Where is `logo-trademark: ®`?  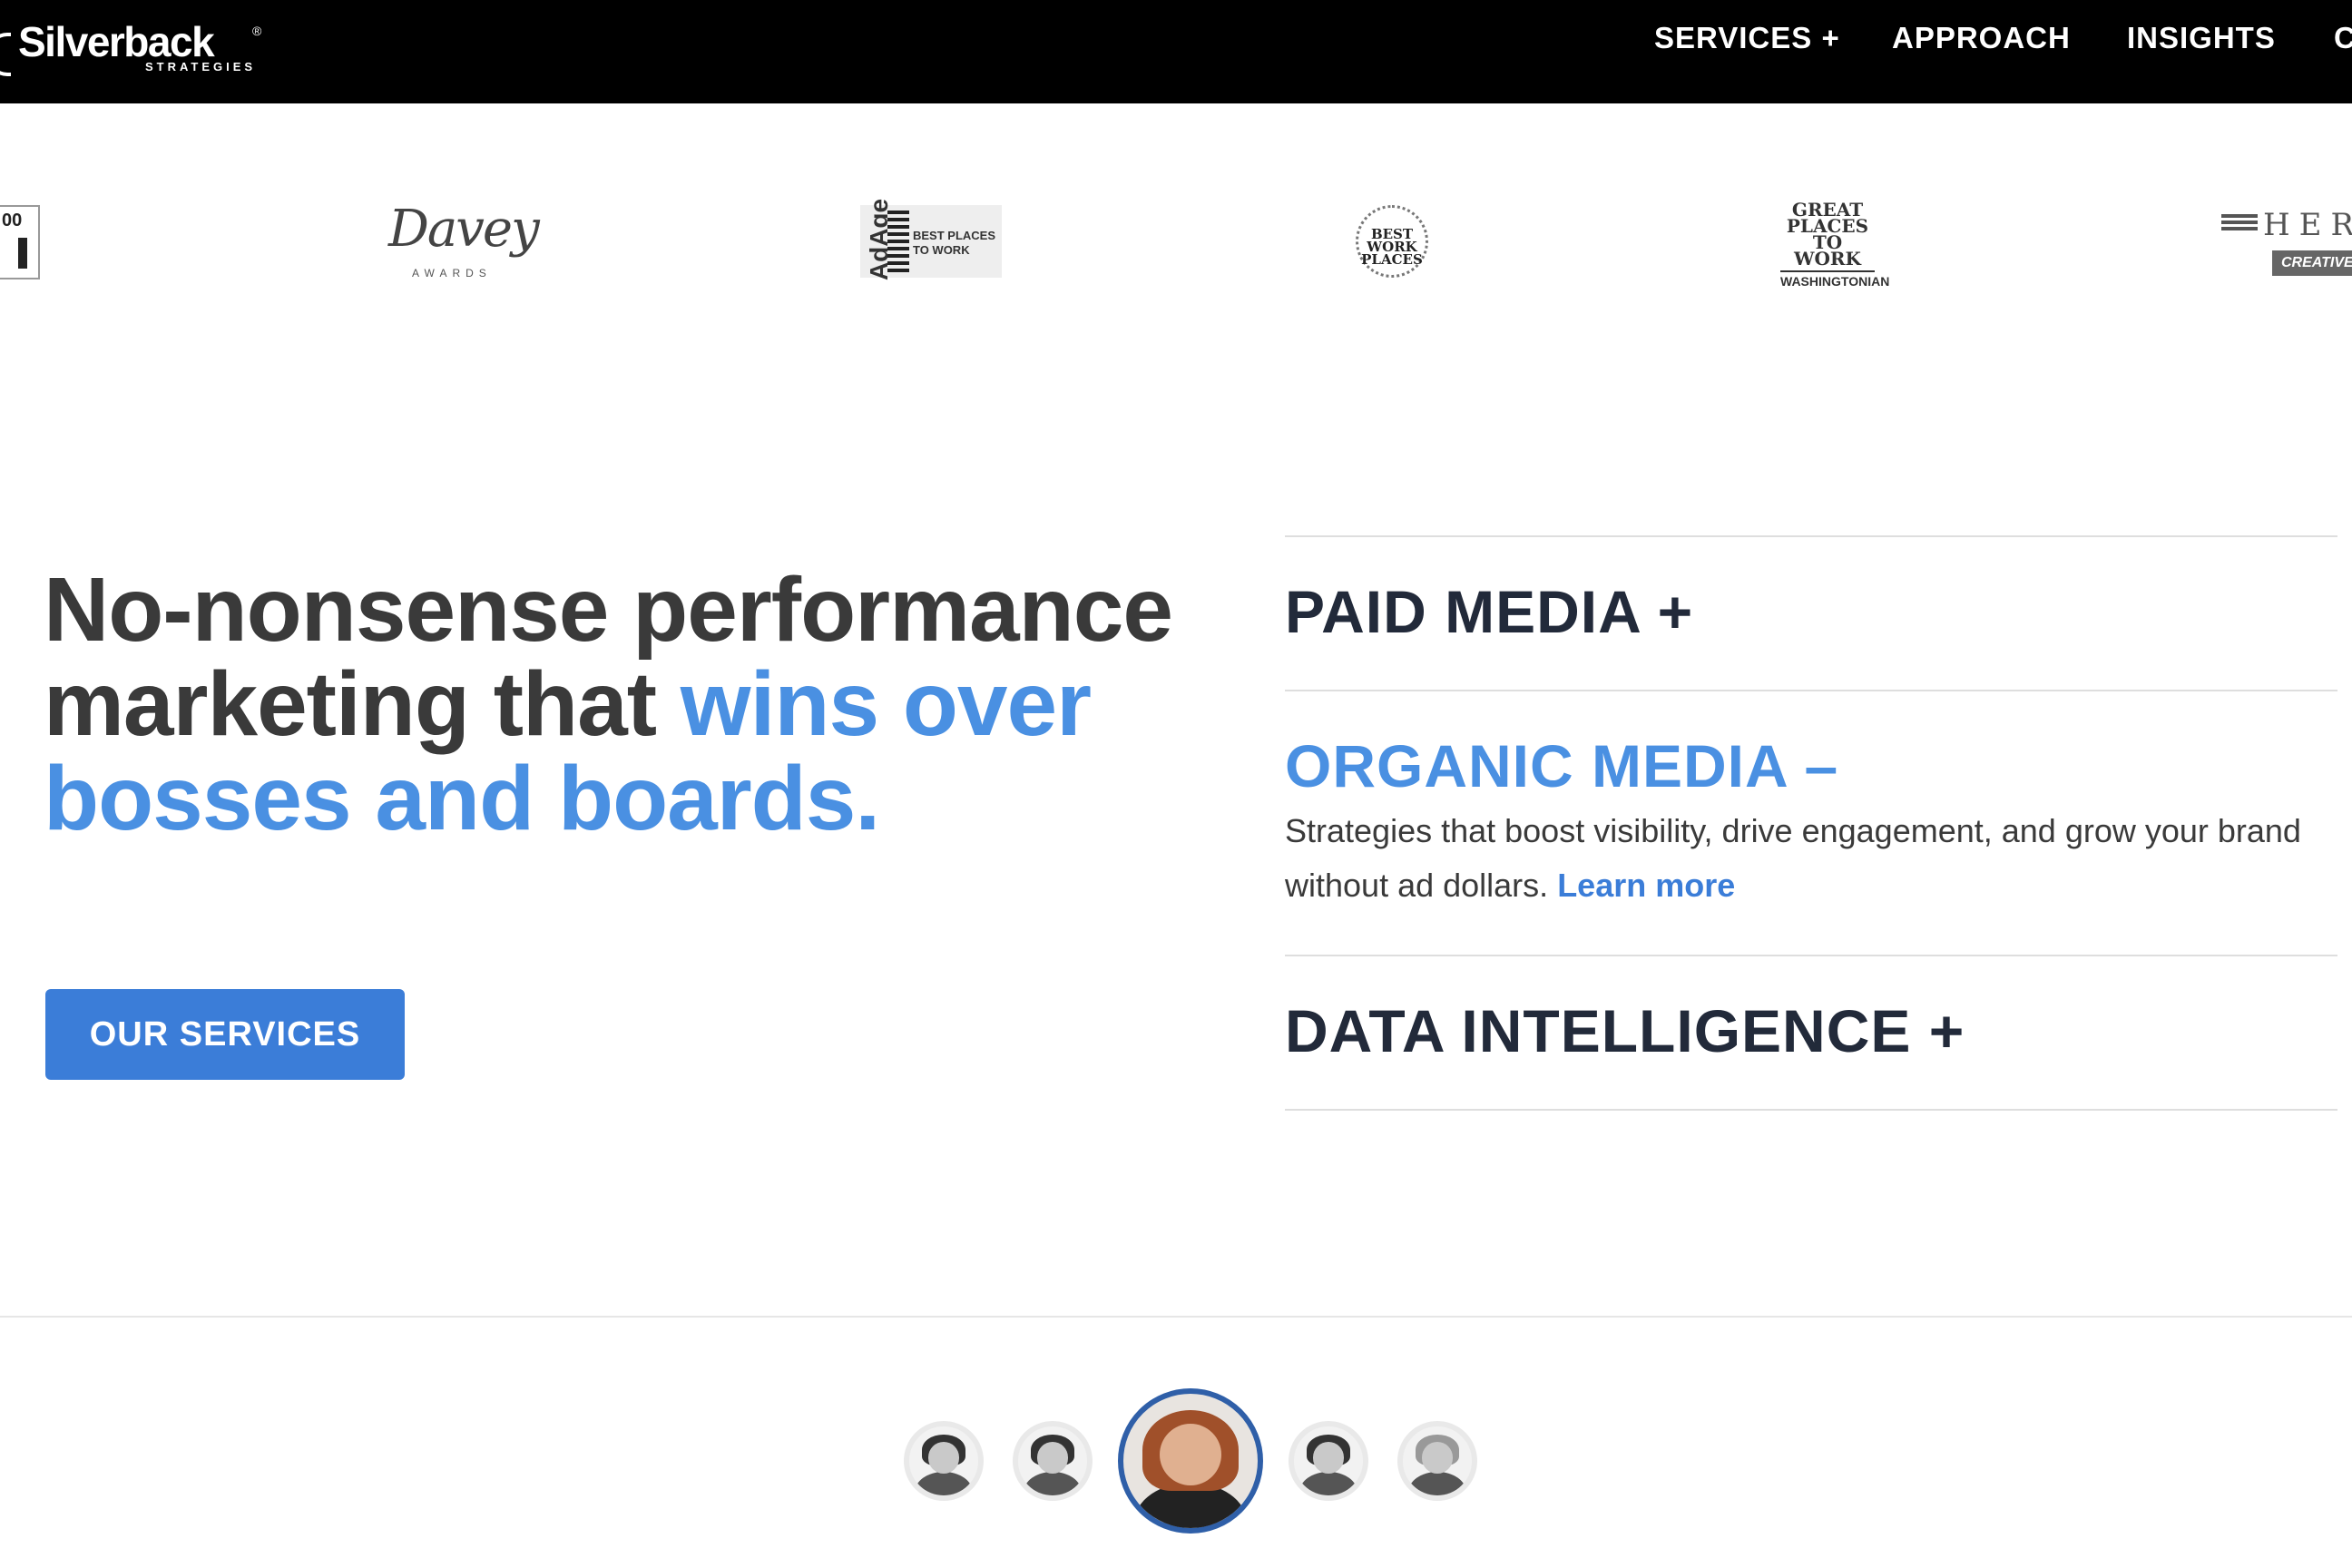
logo-trademark: ® is located at coordinates (257, 31).